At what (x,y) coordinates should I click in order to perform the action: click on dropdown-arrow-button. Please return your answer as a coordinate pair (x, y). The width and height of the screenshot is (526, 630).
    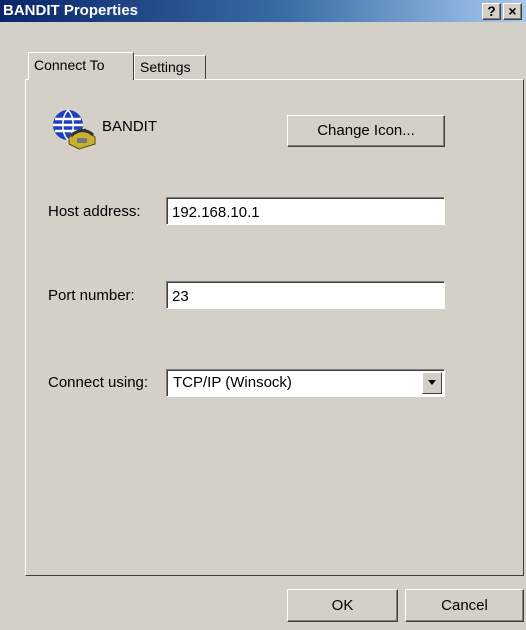
    Looking at the image, I should click on (432, 383).